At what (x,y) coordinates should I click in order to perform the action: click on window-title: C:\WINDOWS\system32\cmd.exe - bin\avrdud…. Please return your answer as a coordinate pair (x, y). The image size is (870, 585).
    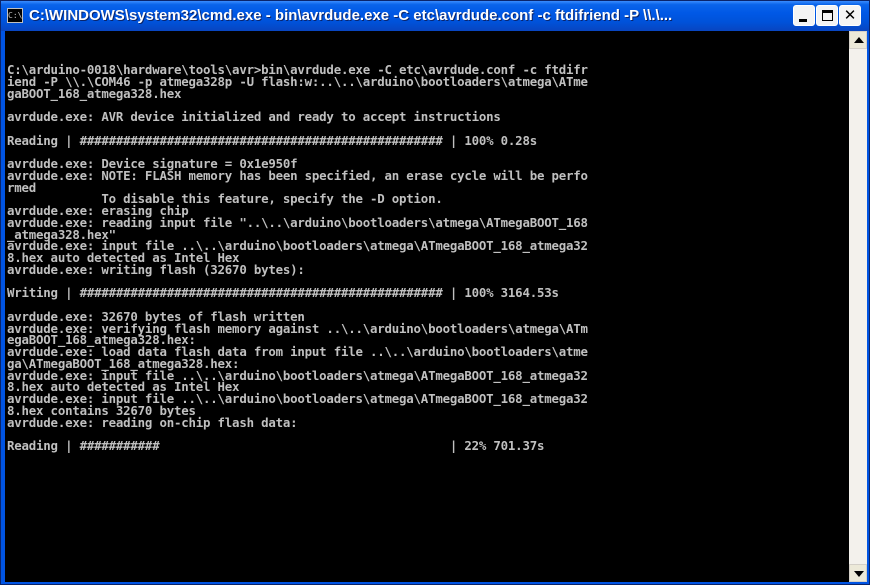
    Looking at the image, I should click on (351, 15).